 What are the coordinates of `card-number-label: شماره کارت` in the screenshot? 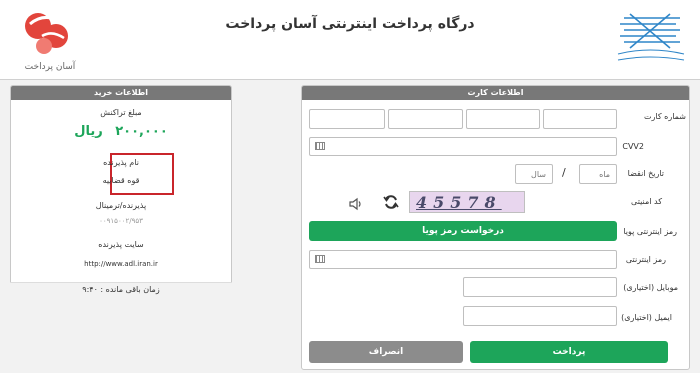 It's located at (664, 116).